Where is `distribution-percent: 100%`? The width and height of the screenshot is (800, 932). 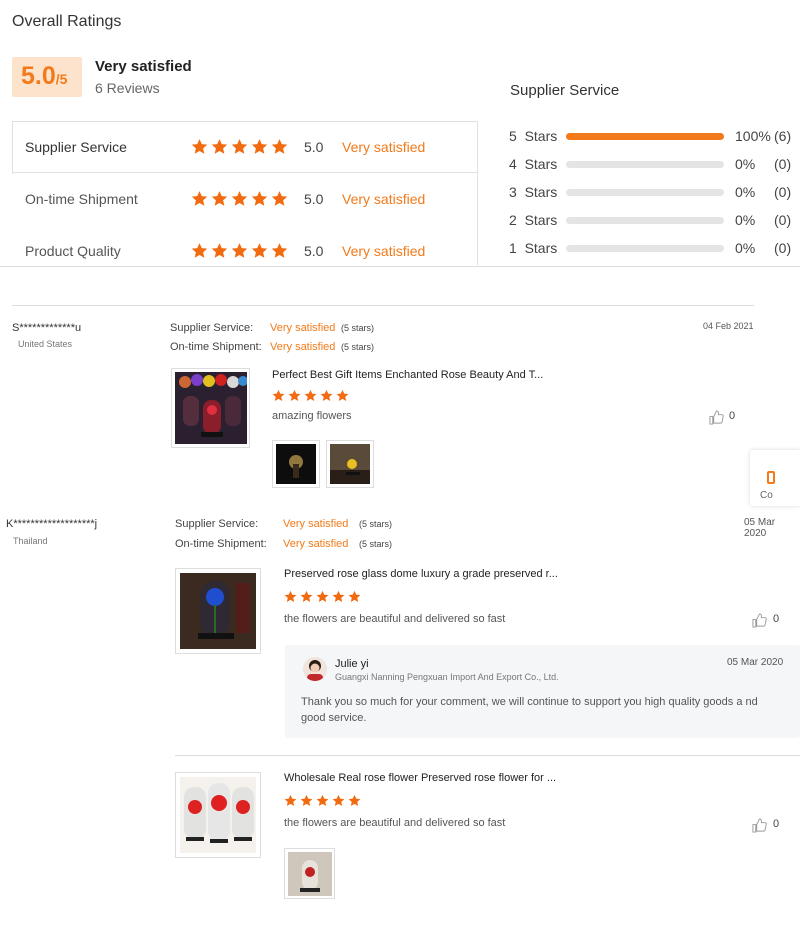
distribution-percent: 100% is located at coordinates (753, 136).